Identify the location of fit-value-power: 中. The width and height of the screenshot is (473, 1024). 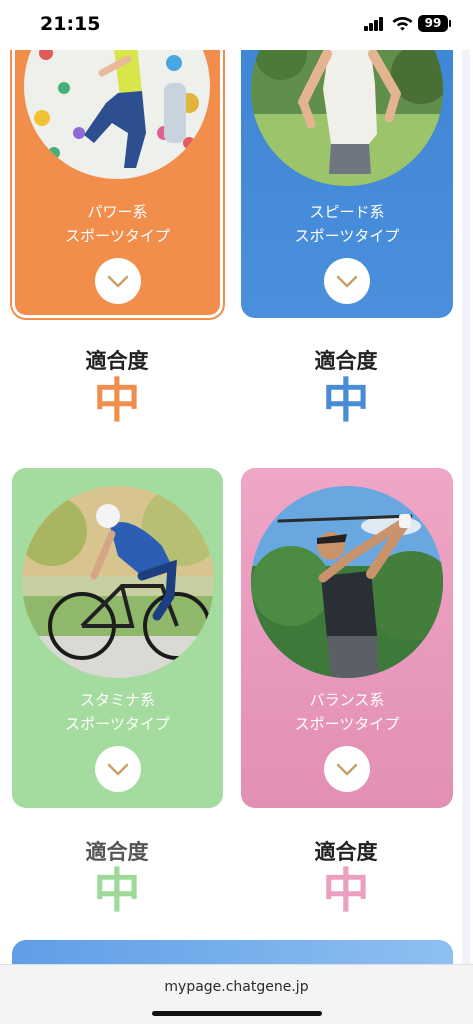
(117, 401).